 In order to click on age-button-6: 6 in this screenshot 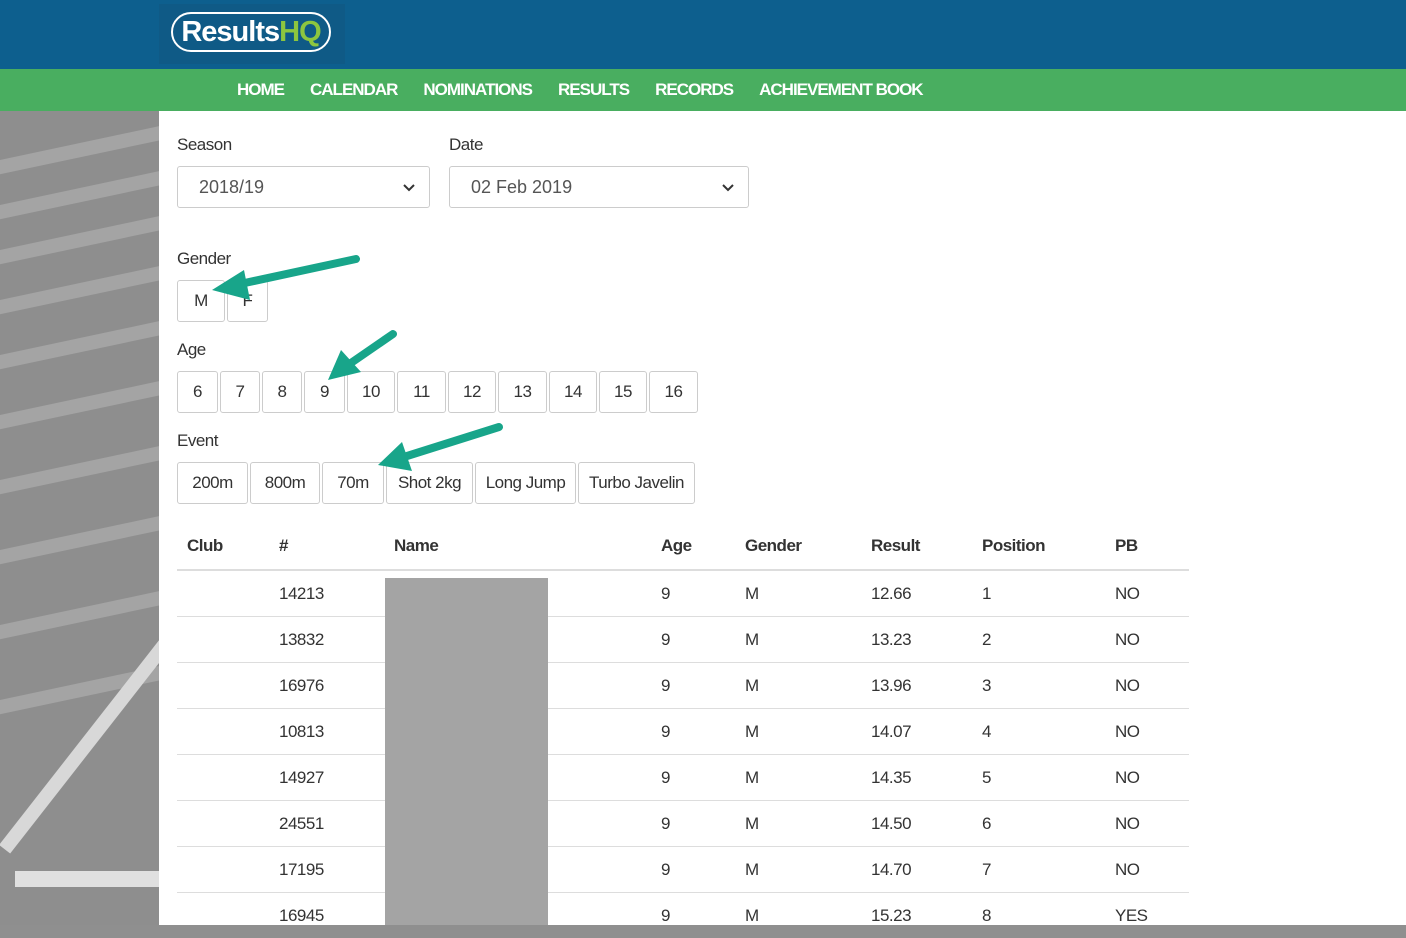, I will do `click(197, 392)`.